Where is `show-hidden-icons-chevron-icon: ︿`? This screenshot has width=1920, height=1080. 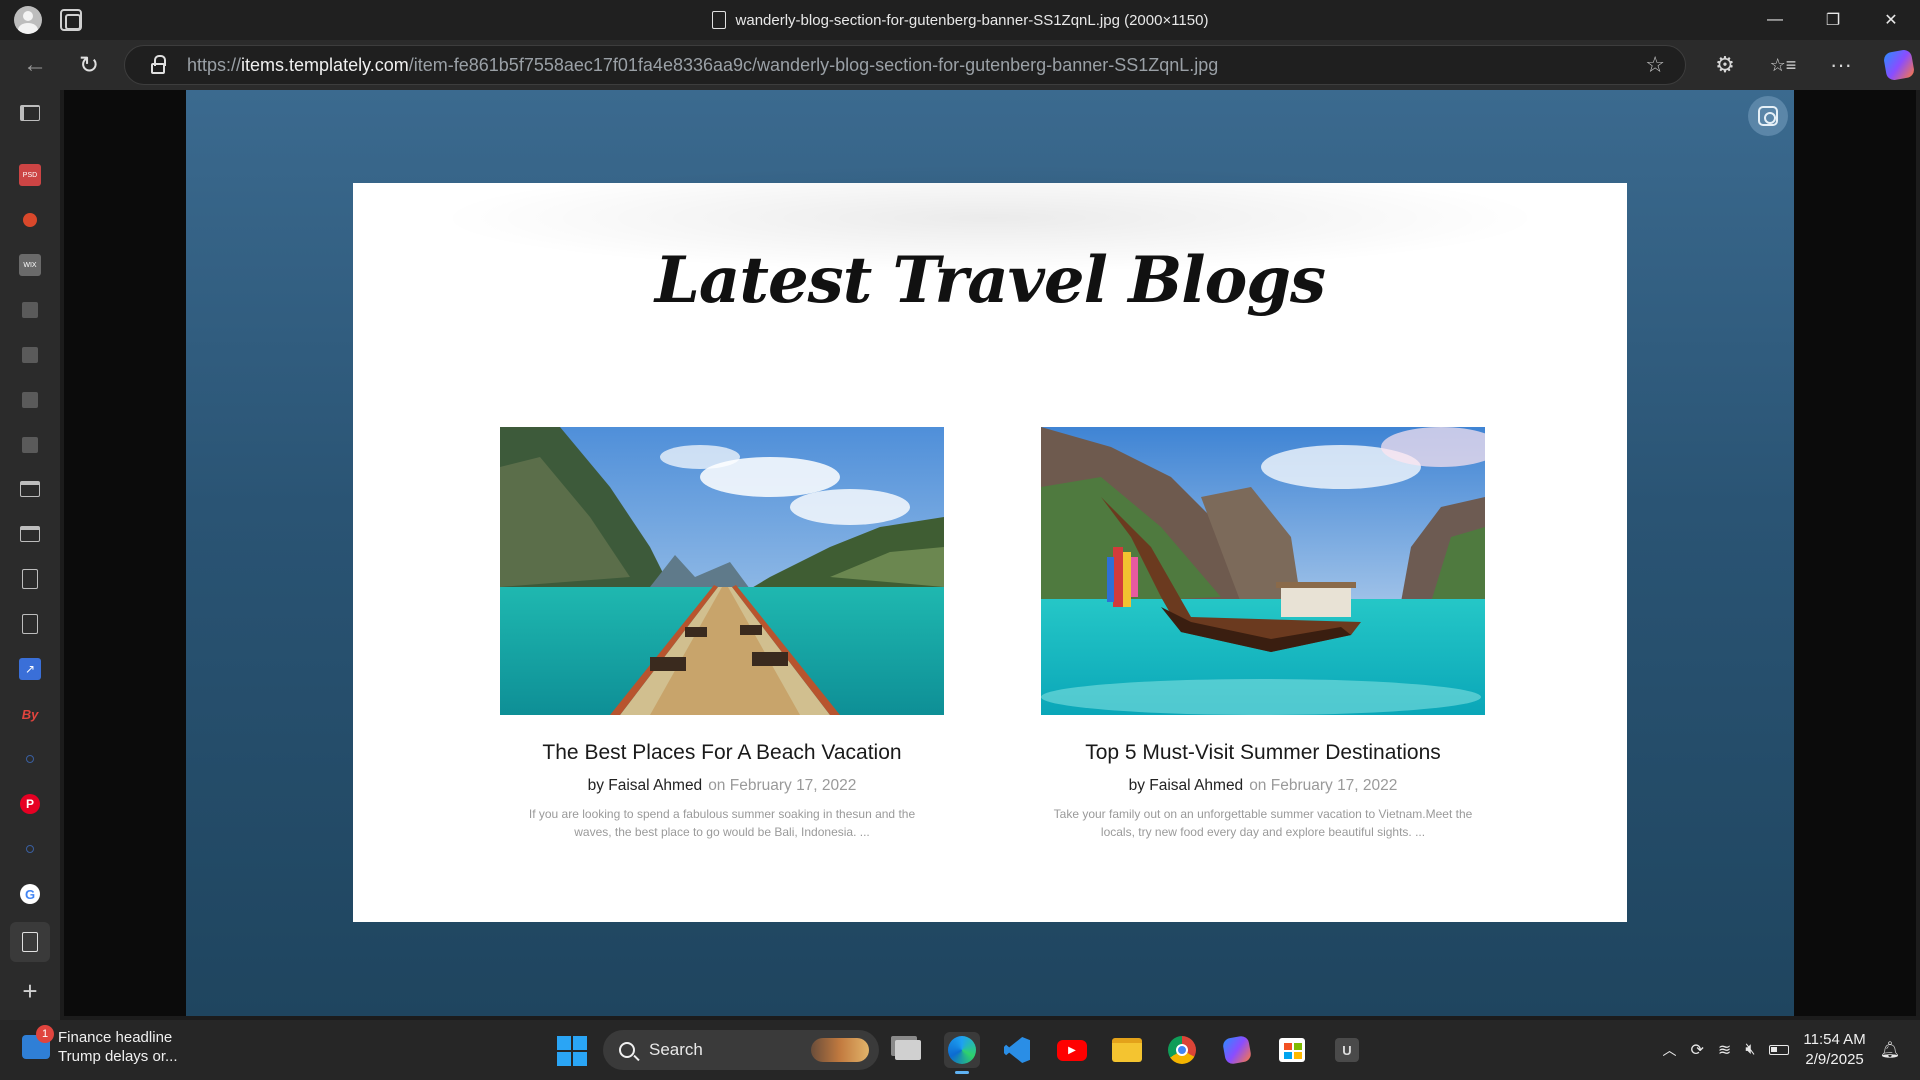 show-hidden-icons-chevron-icon: ︿ is located at coordinates (1670, 1050).